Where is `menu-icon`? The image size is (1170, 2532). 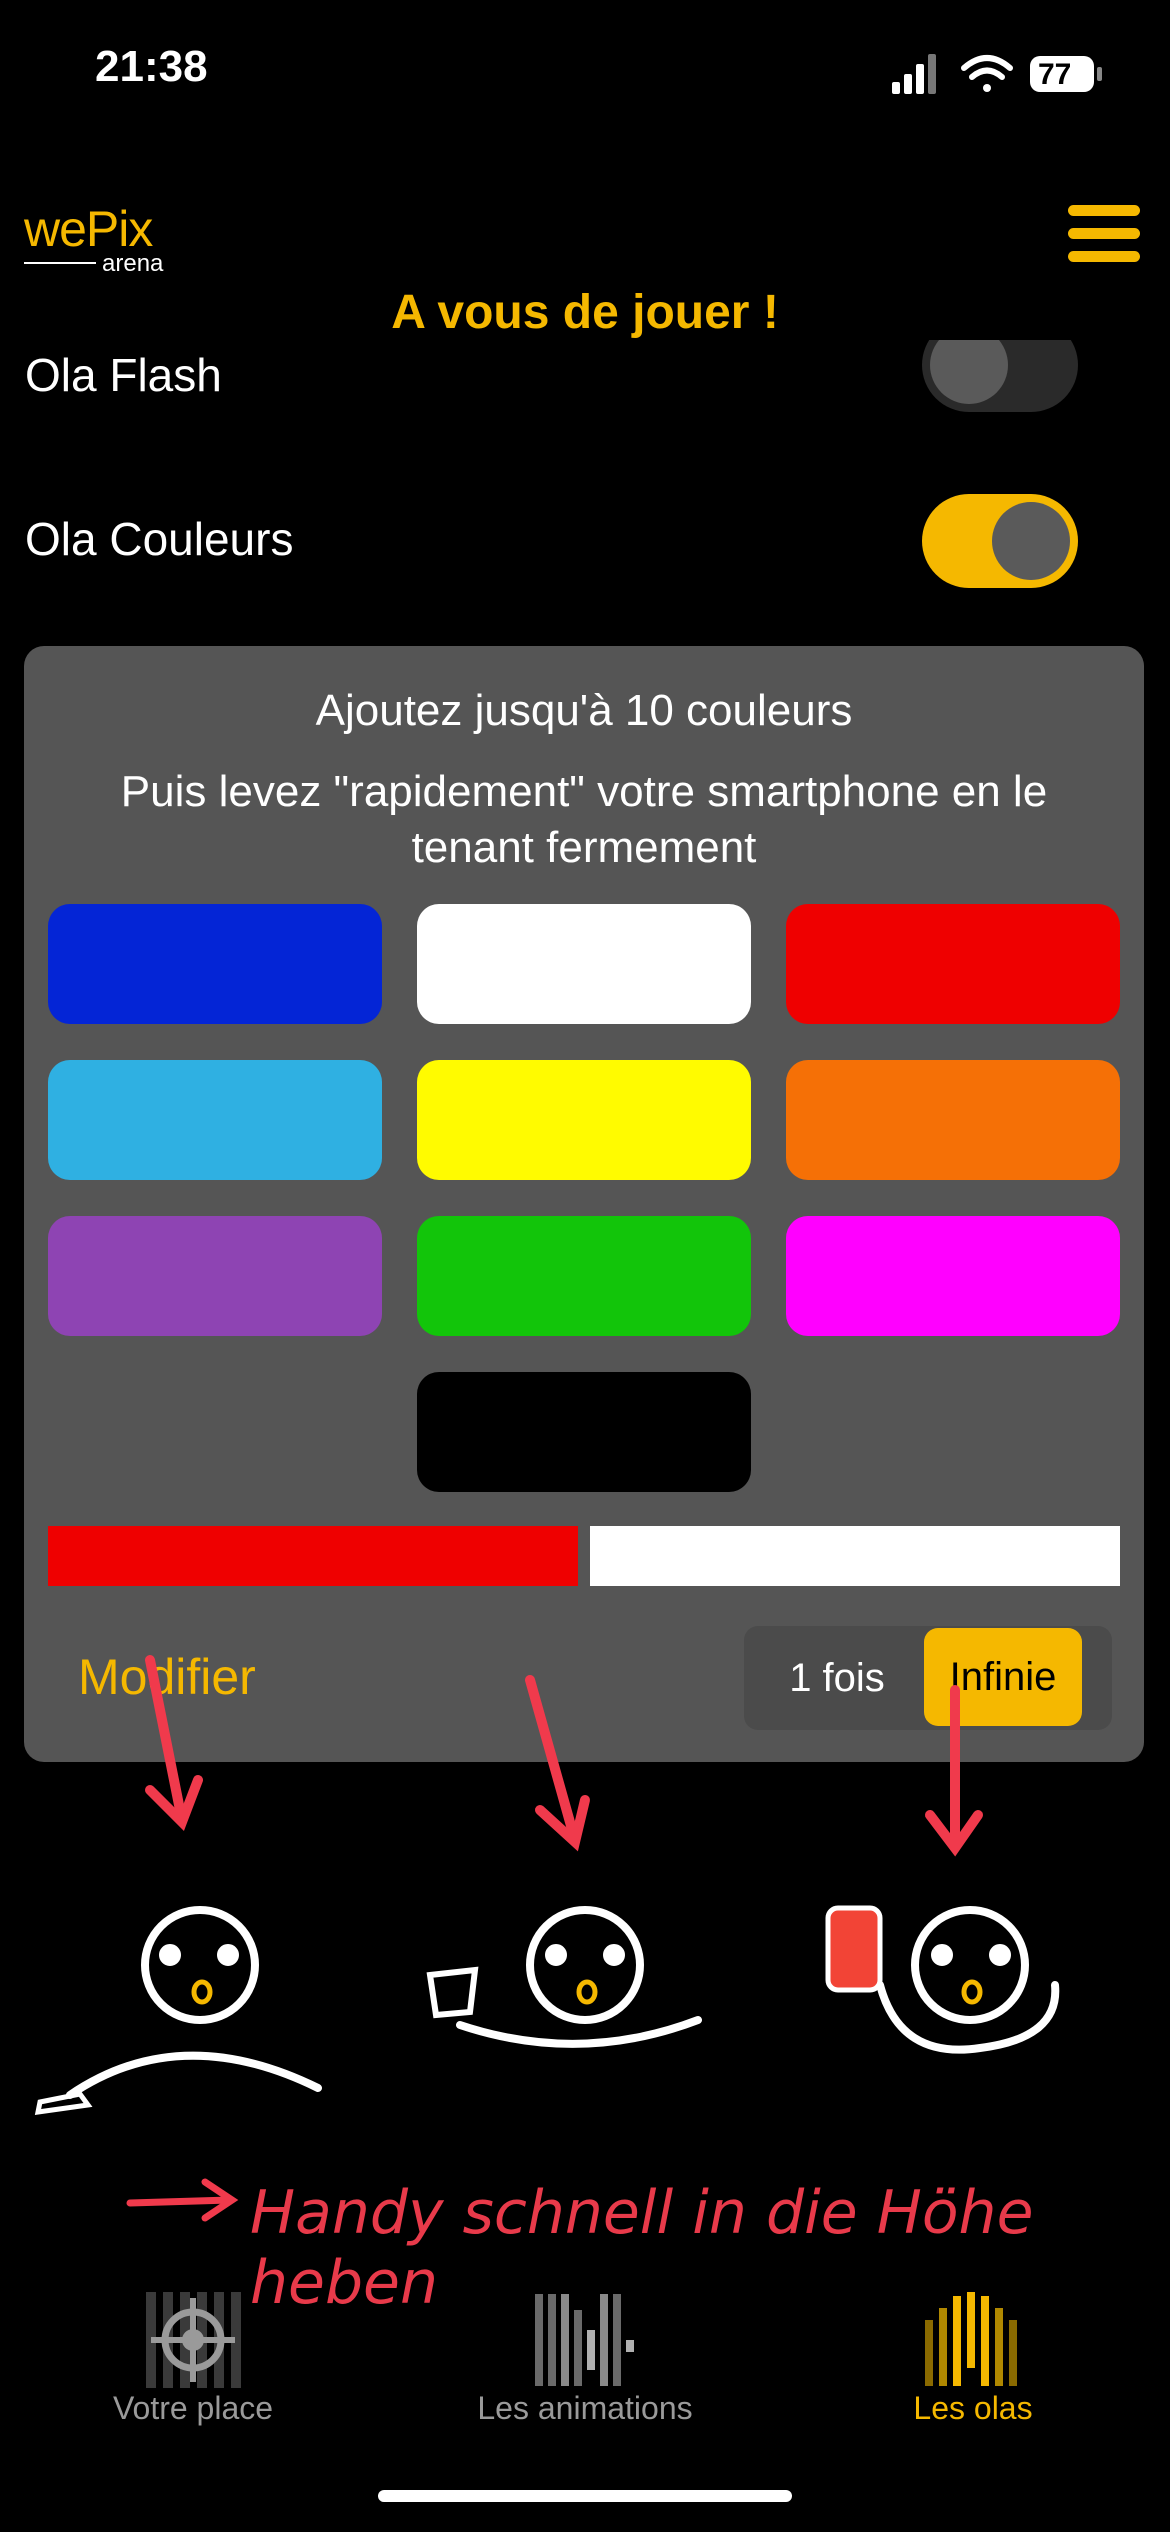
menu-icon is located at coordinates (1104, 237).